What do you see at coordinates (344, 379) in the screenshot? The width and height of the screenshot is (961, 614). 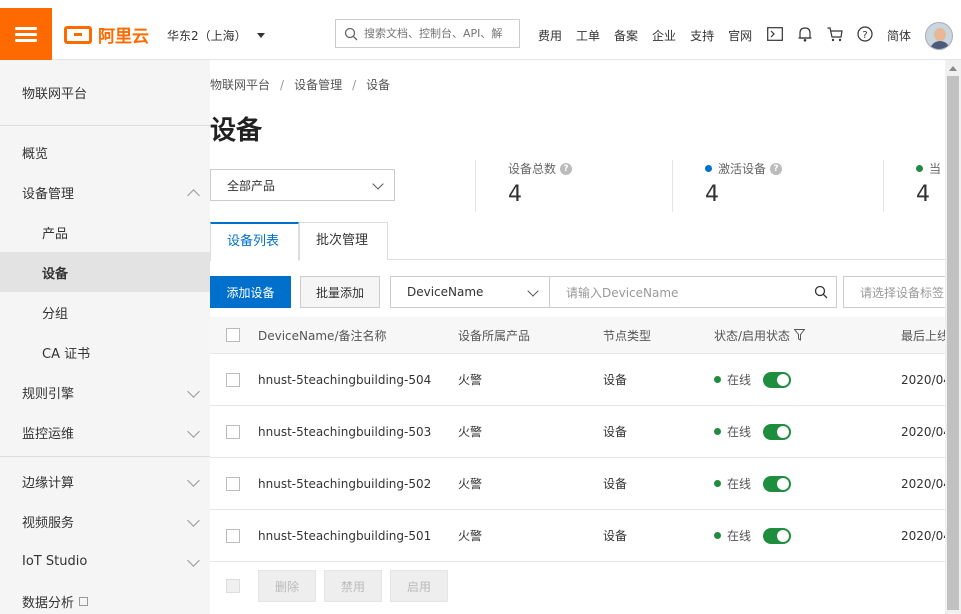 I see `device-name-cell: hnust-5teachingbuilding-504` at bounding box center [344, 379].